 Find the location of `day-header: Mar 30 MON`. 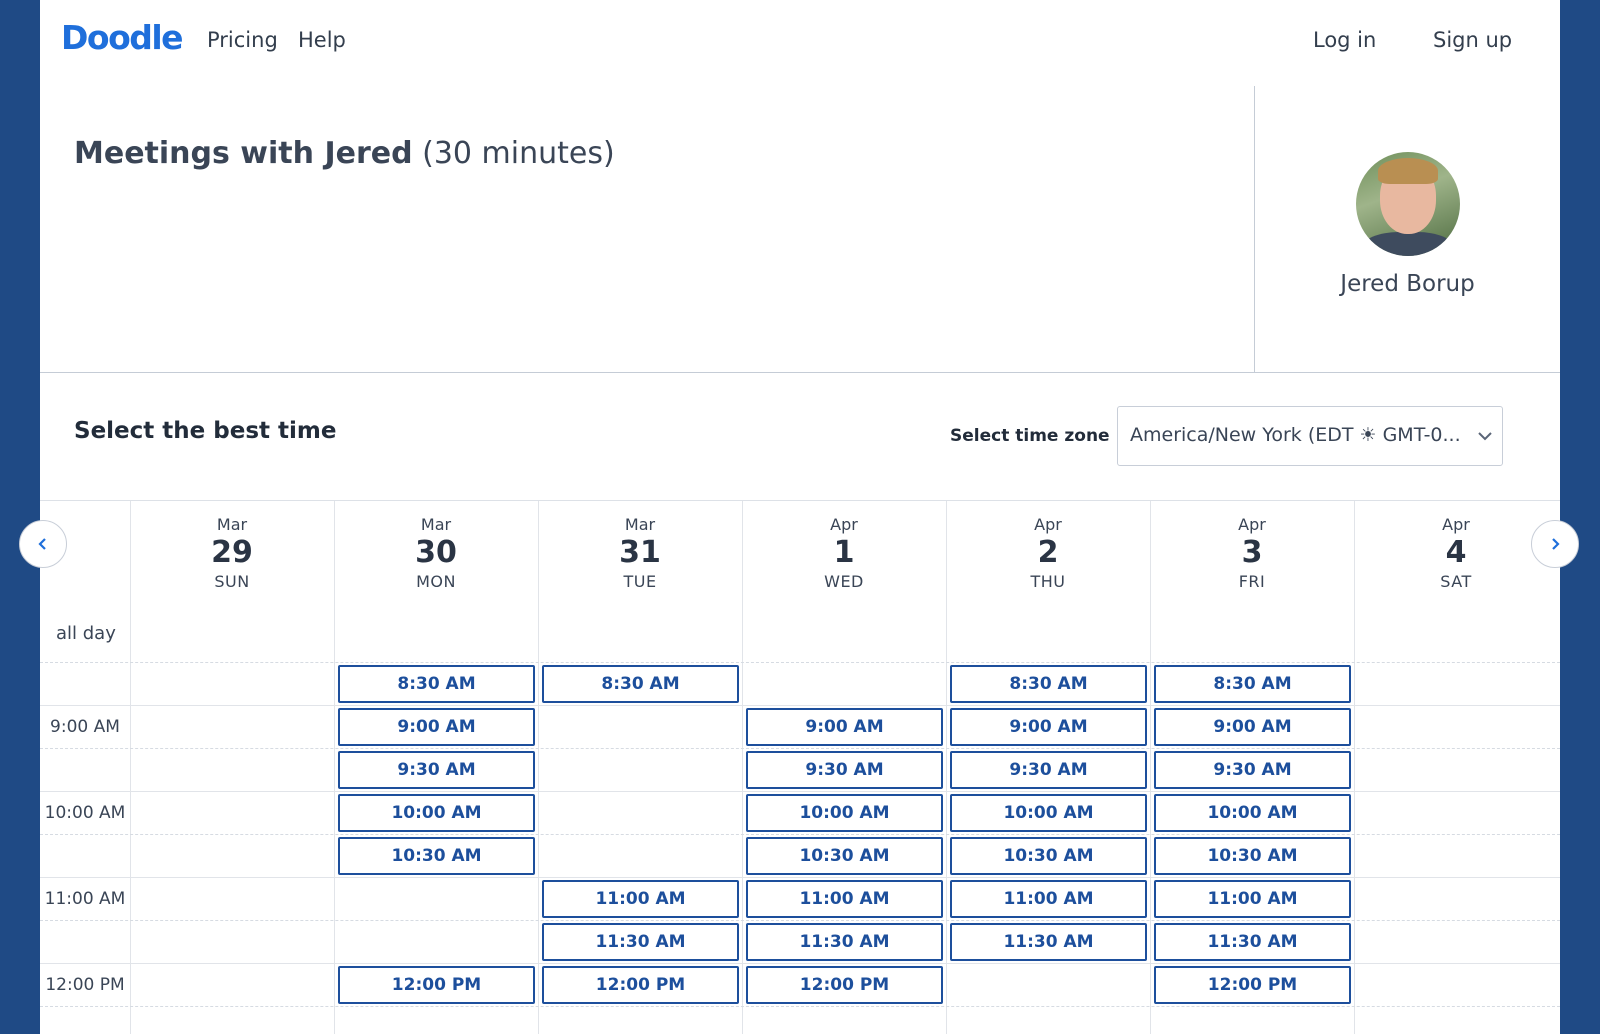

day-header: Mar 30 MON is located at coordinates (436, 553).